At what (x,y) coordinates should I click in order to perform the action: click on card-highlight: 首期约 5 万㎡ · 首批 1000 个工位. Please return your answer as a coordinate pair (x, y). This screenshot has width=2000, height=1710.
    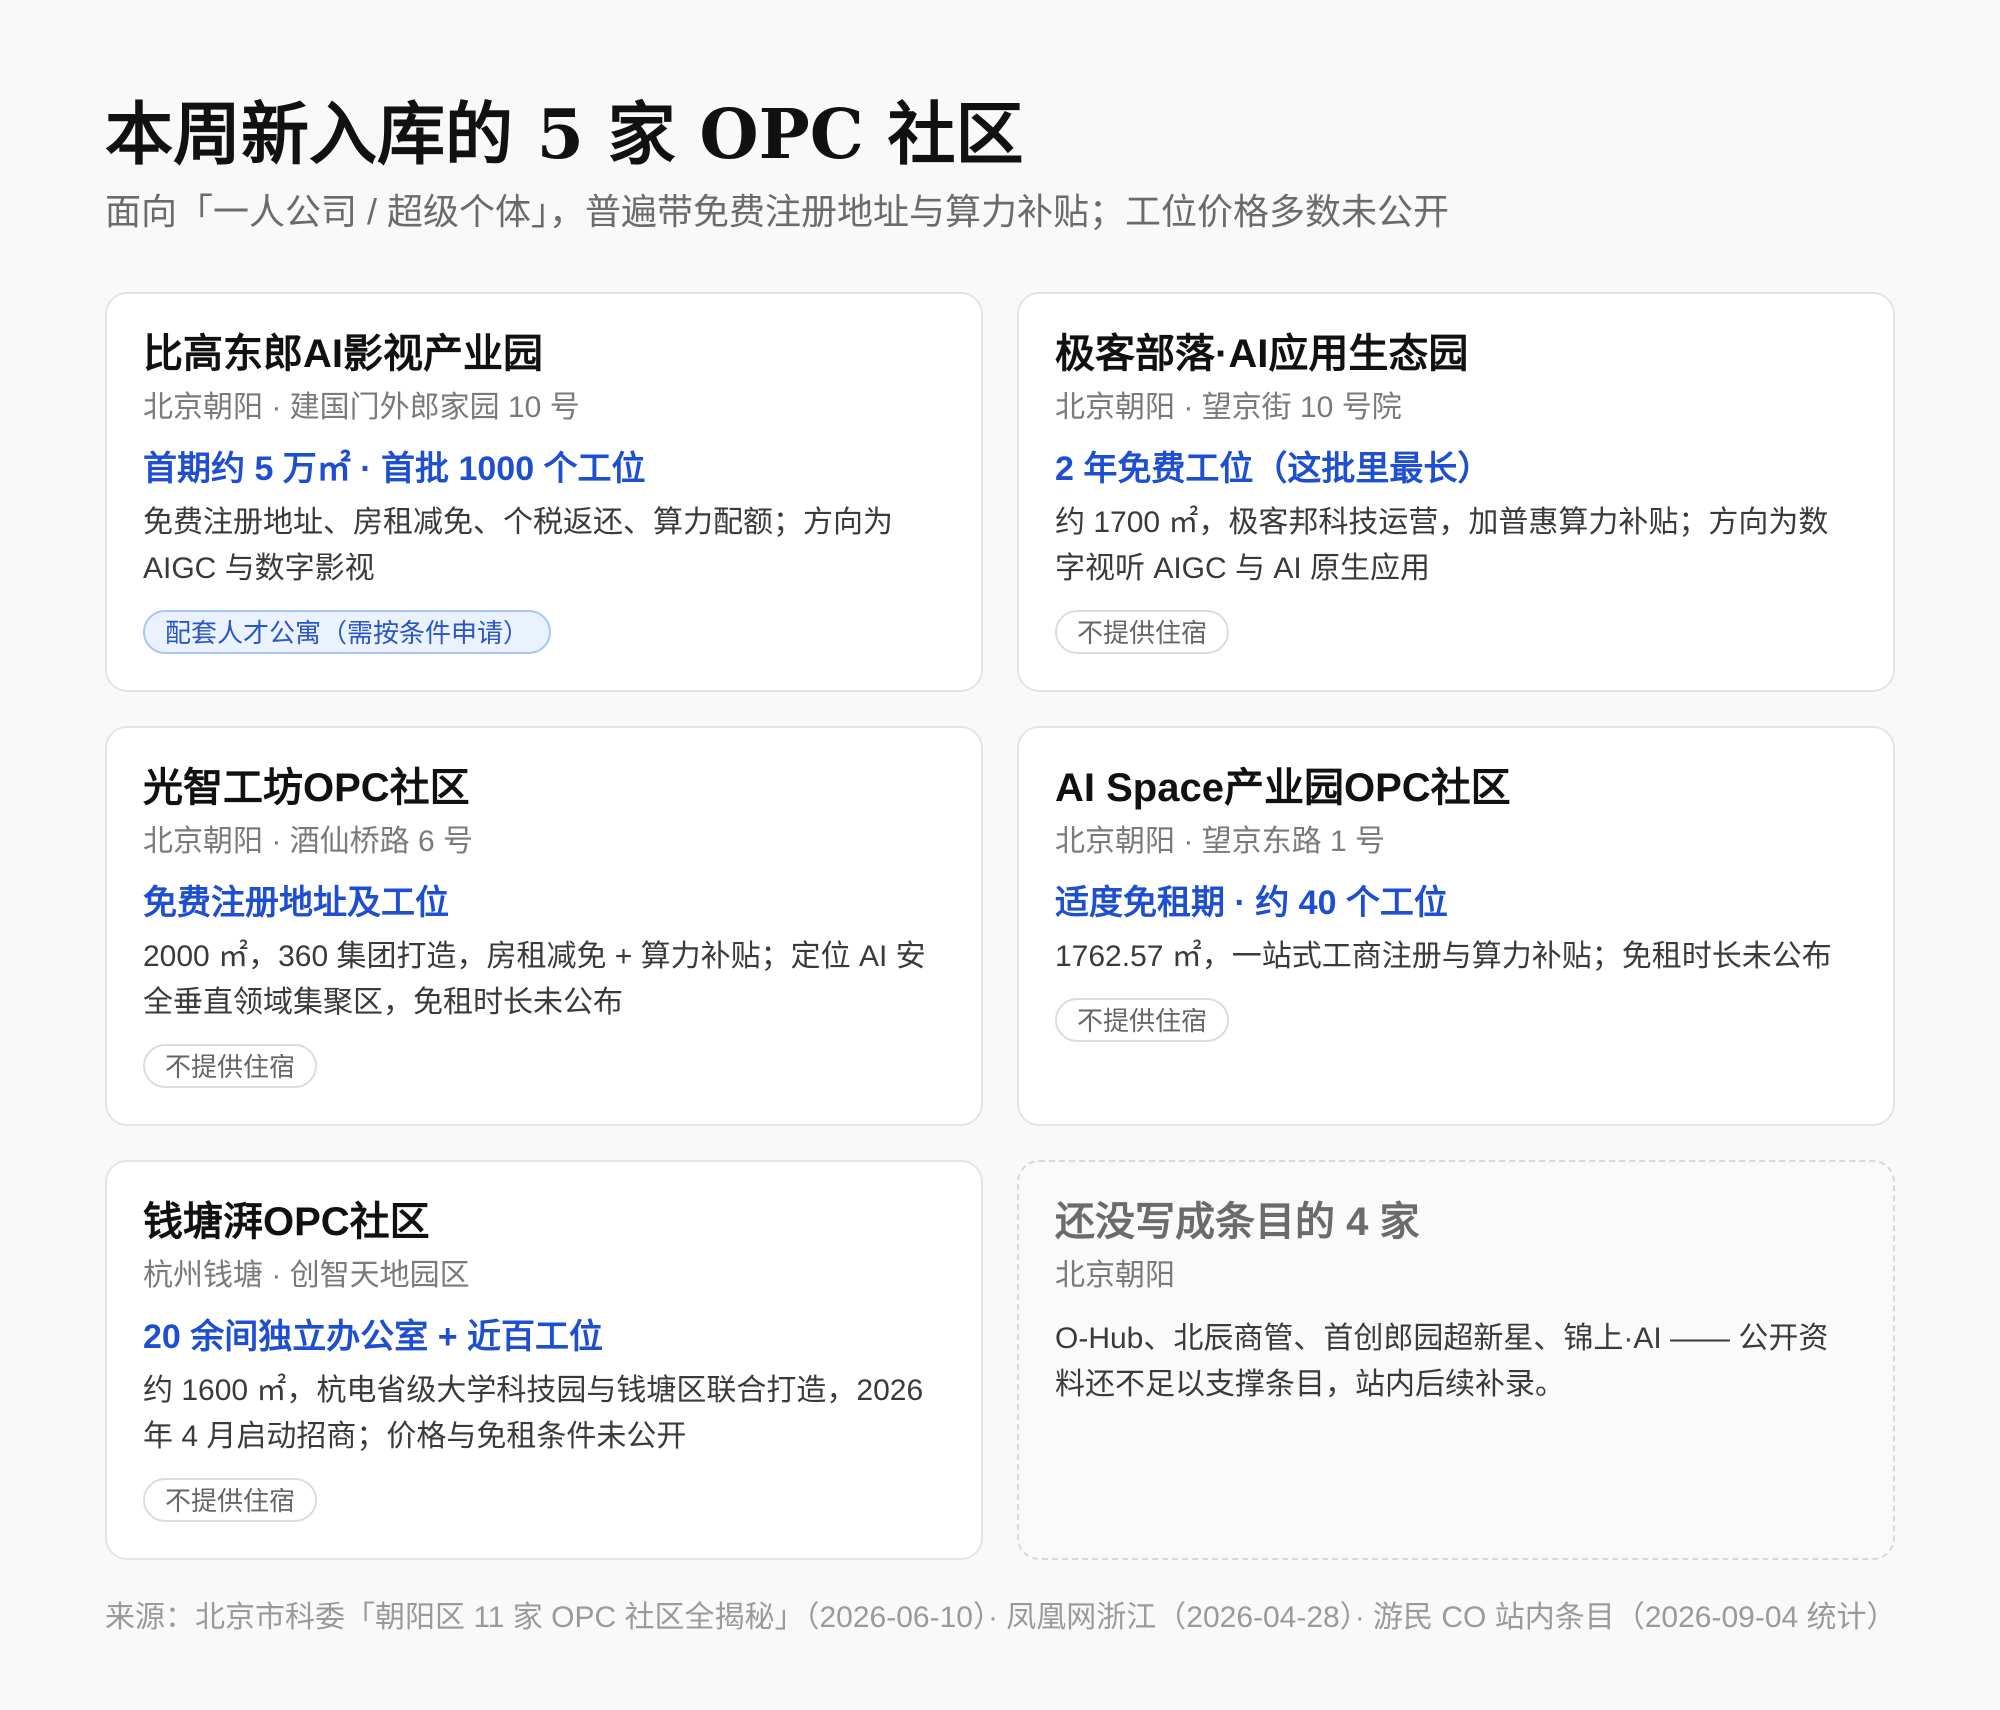
    Looking at the image, I should click on (394, 469).